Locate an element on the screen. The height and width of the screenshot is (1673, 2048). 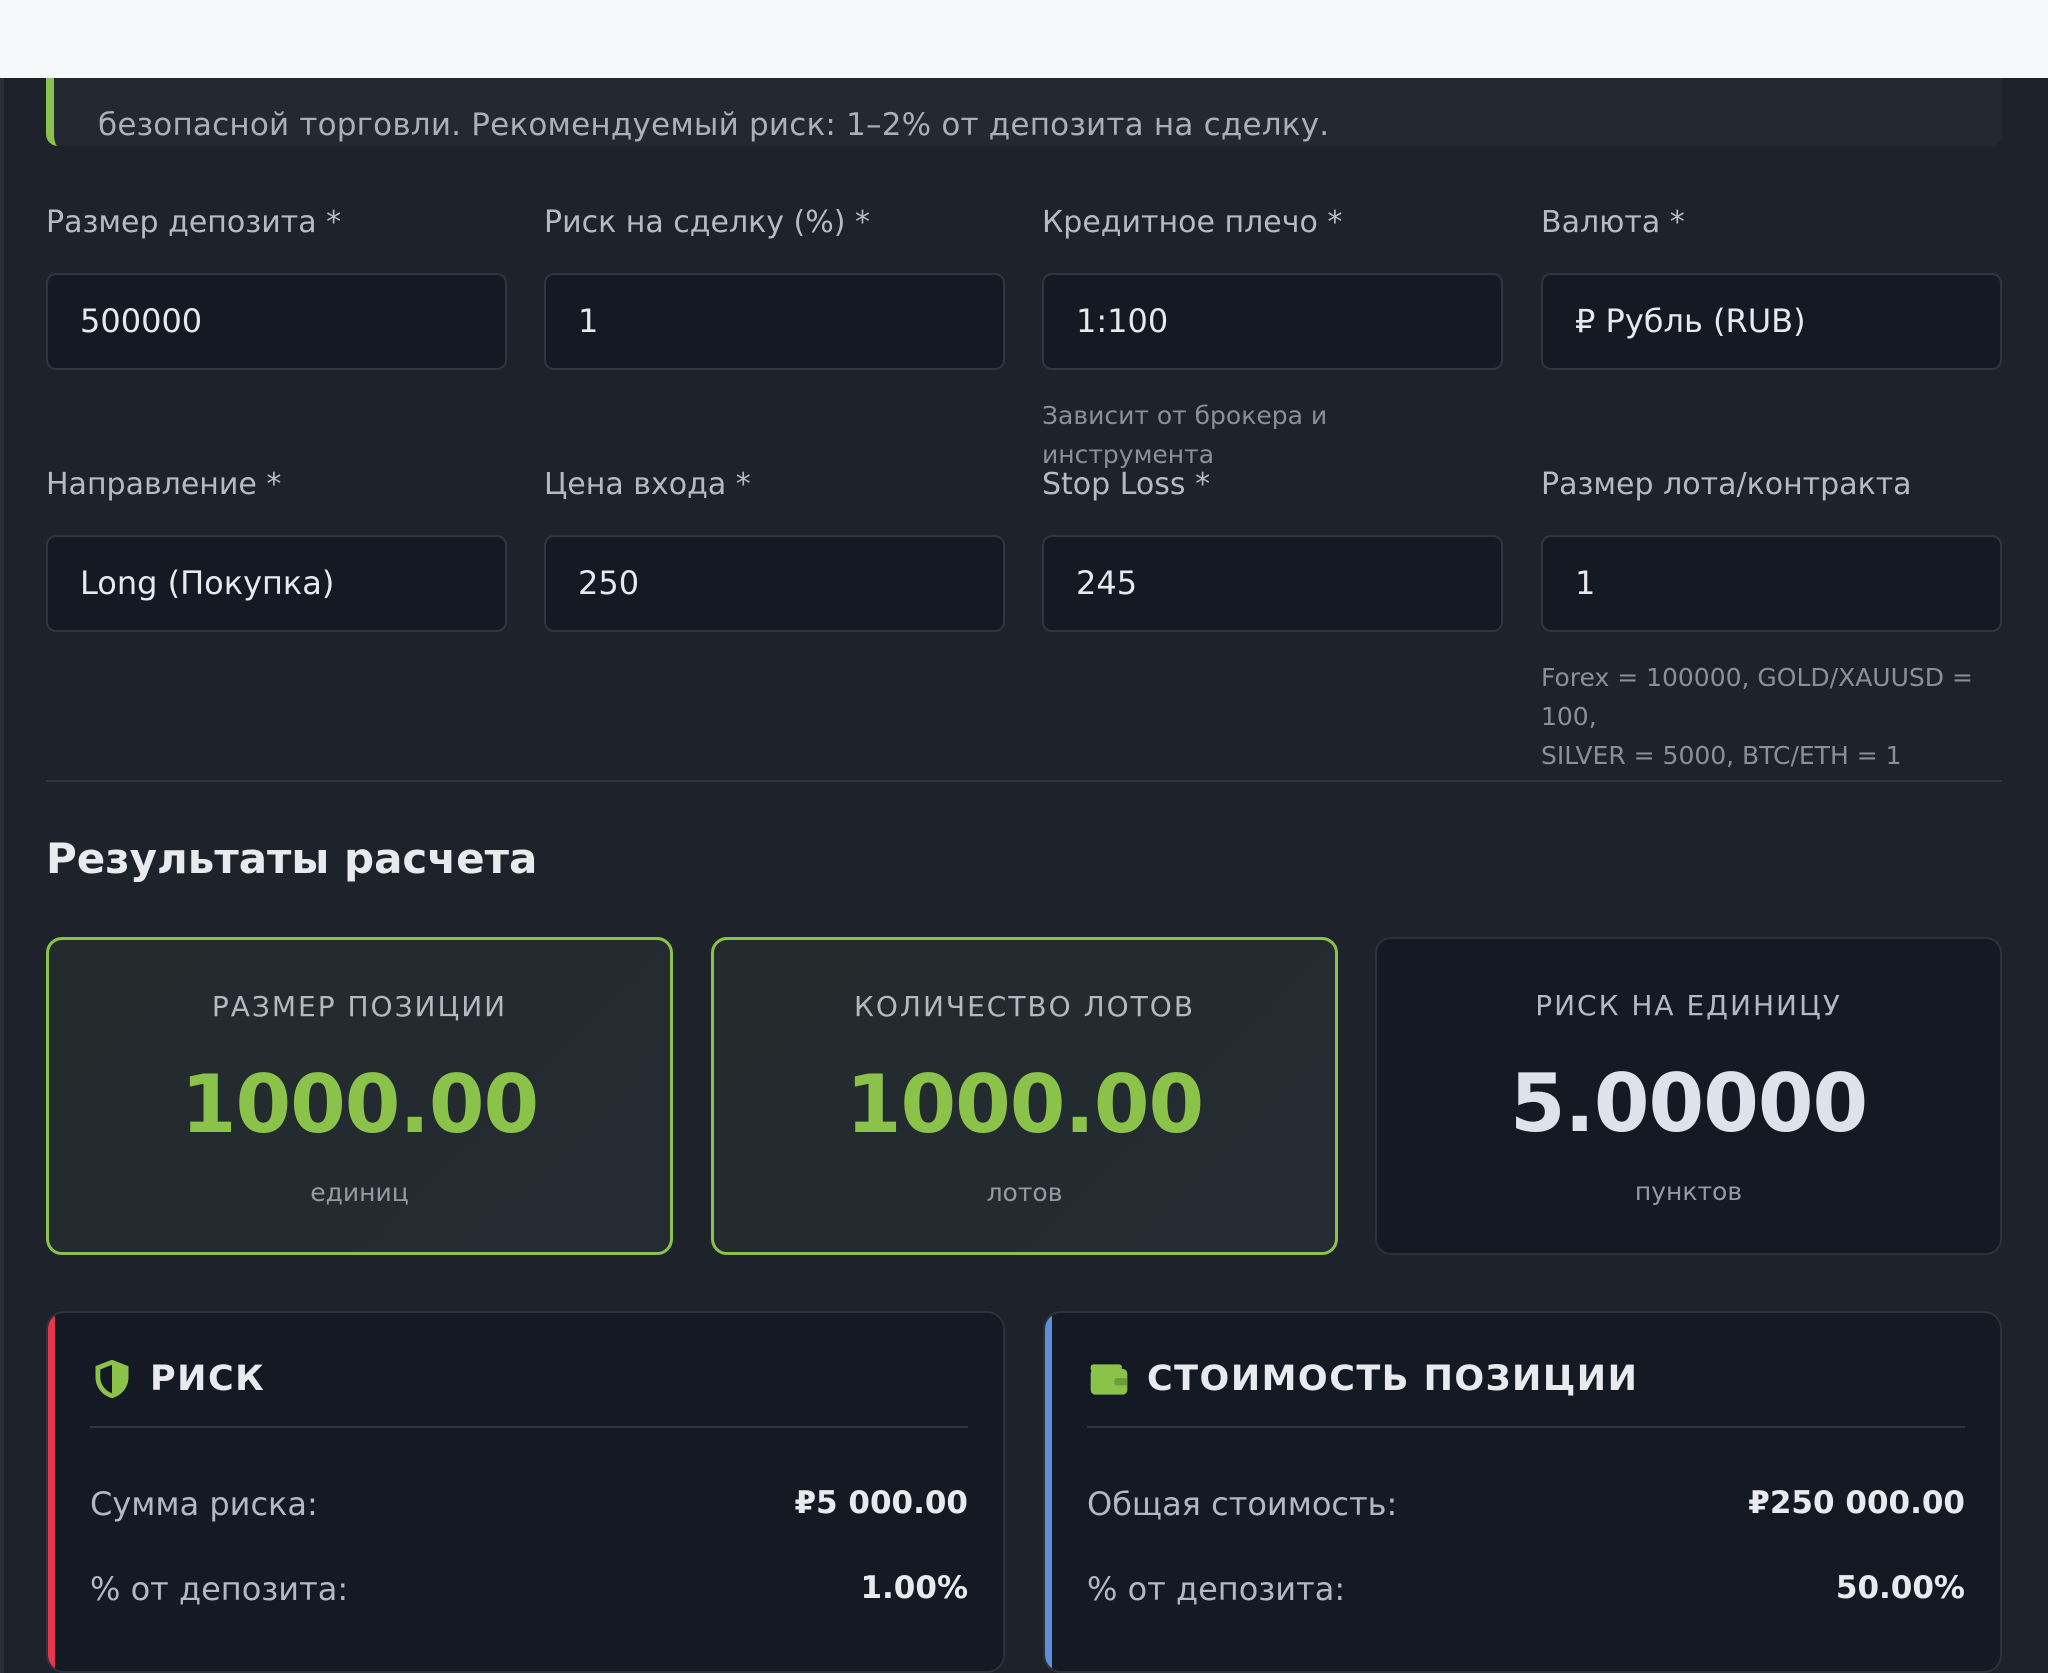
risk-percent-field: Риск на сделку (%) * 1 is located at coordinates (774, 286).